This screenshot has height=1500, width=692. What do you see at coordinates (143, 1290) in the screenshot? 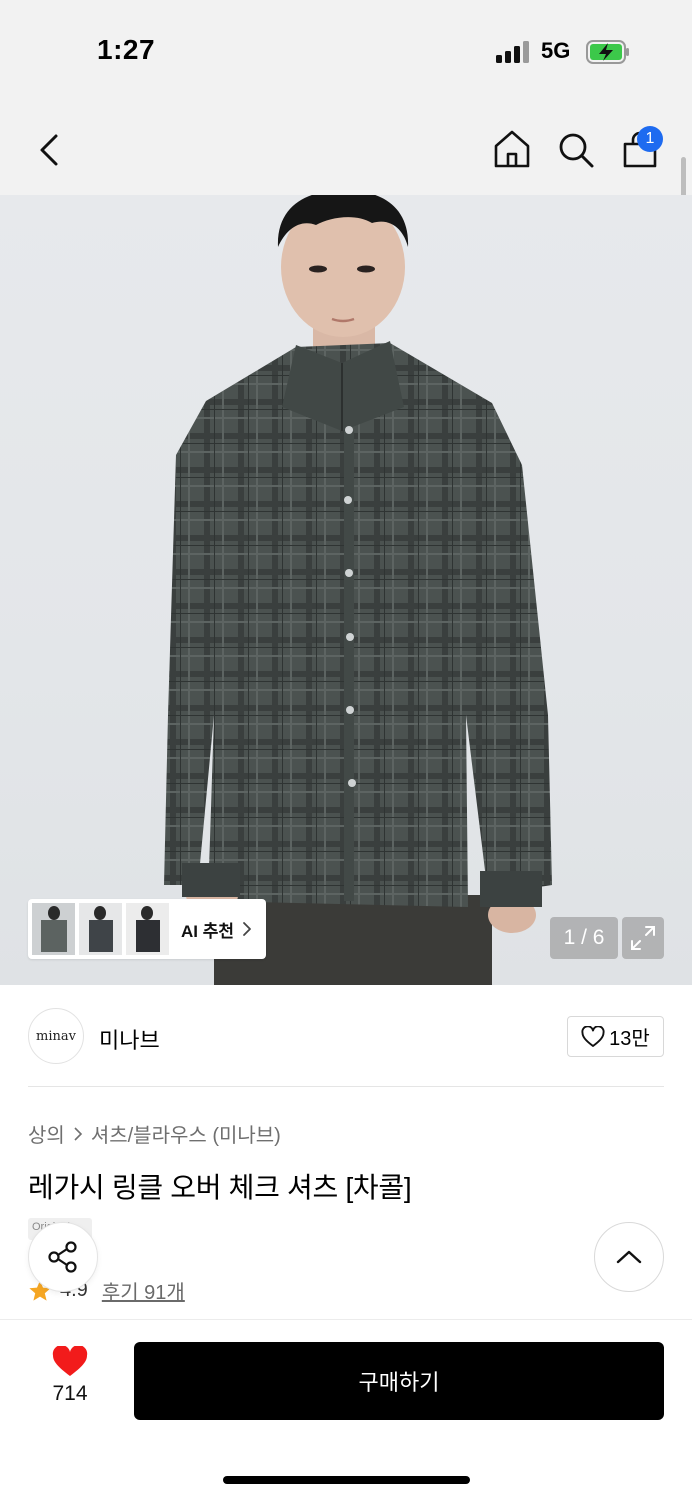
I see `reviews-link: 후기 91개` at bounding box center [143, 1290].